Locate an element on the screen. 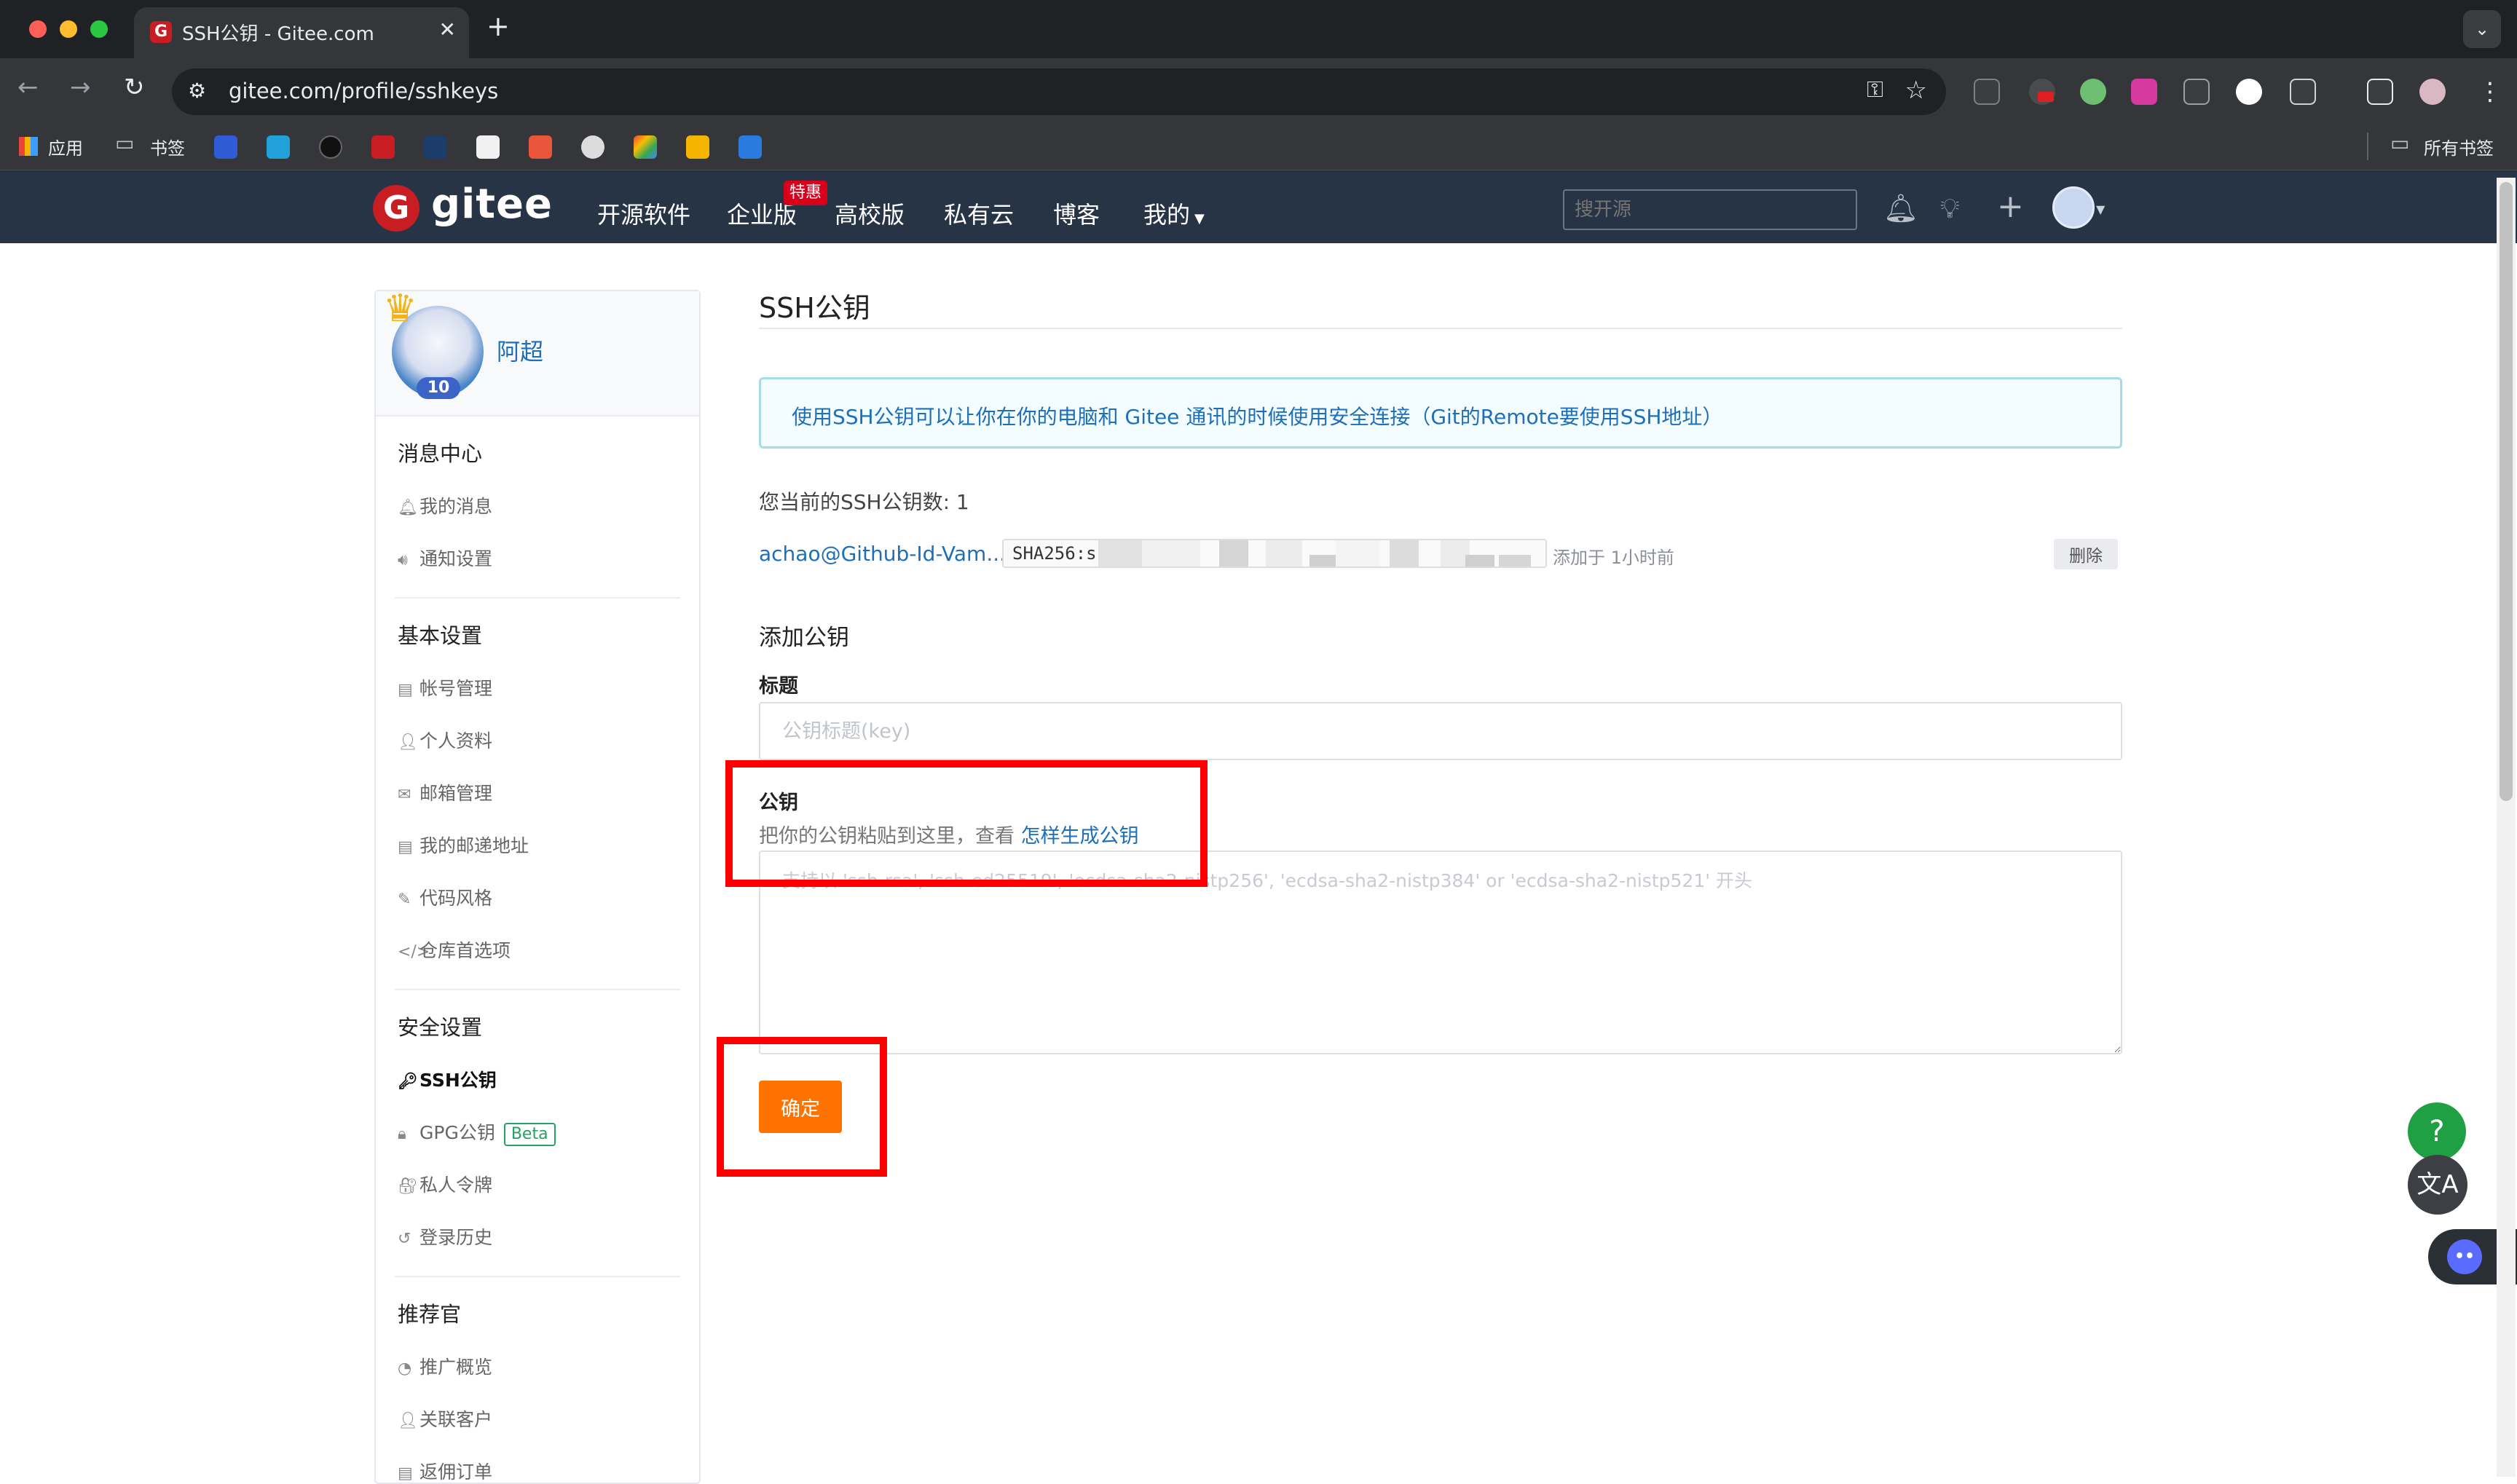 The width and height of the screenshot is (2517, 1484). gitee-logo-text: gitee is located at coordinates (492, 204).